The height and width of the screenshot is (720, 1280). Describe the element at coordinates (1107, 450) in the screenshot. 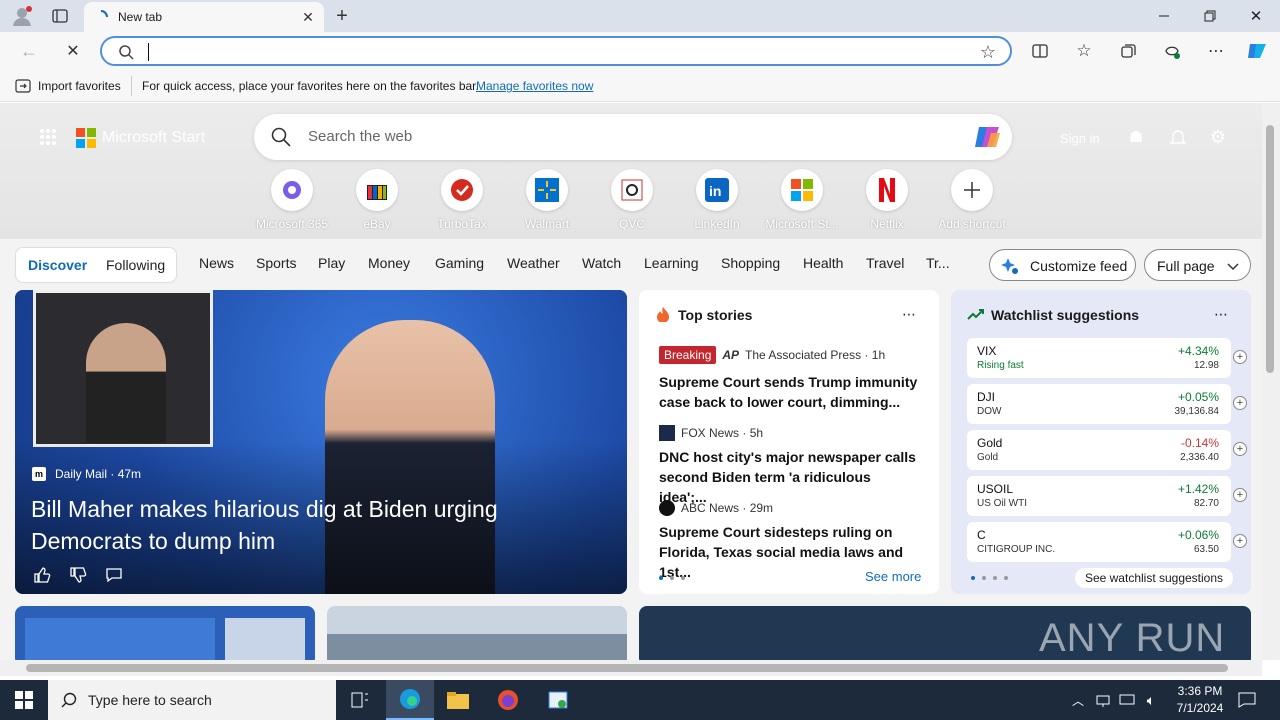

I see `watchlist-row: Gold Gold -0.14% 2,336.40 +` at that location.